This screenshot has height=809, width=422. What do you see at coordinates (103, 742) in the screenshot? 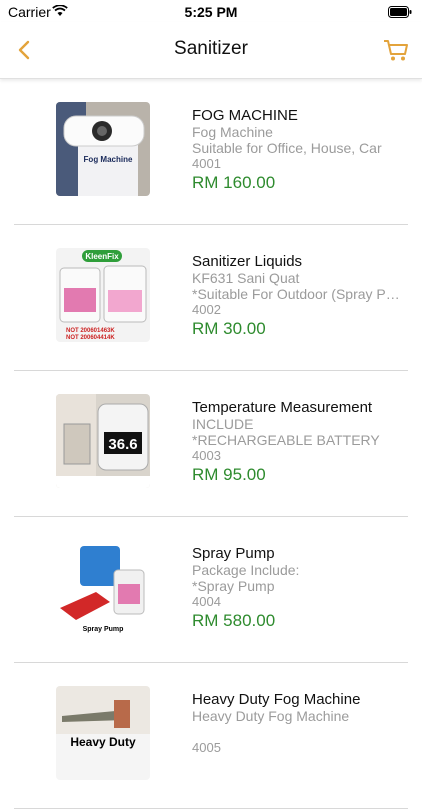
I see `svg-text: Heavy Duty` at bounding box center [103, 742].